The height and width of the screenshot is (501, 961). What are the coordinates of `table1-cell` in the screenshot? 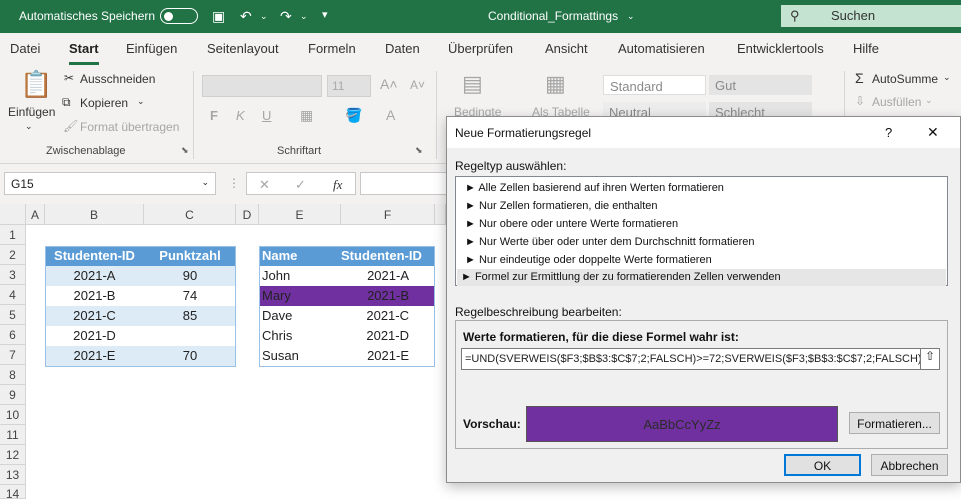 It's located at (190, 336).